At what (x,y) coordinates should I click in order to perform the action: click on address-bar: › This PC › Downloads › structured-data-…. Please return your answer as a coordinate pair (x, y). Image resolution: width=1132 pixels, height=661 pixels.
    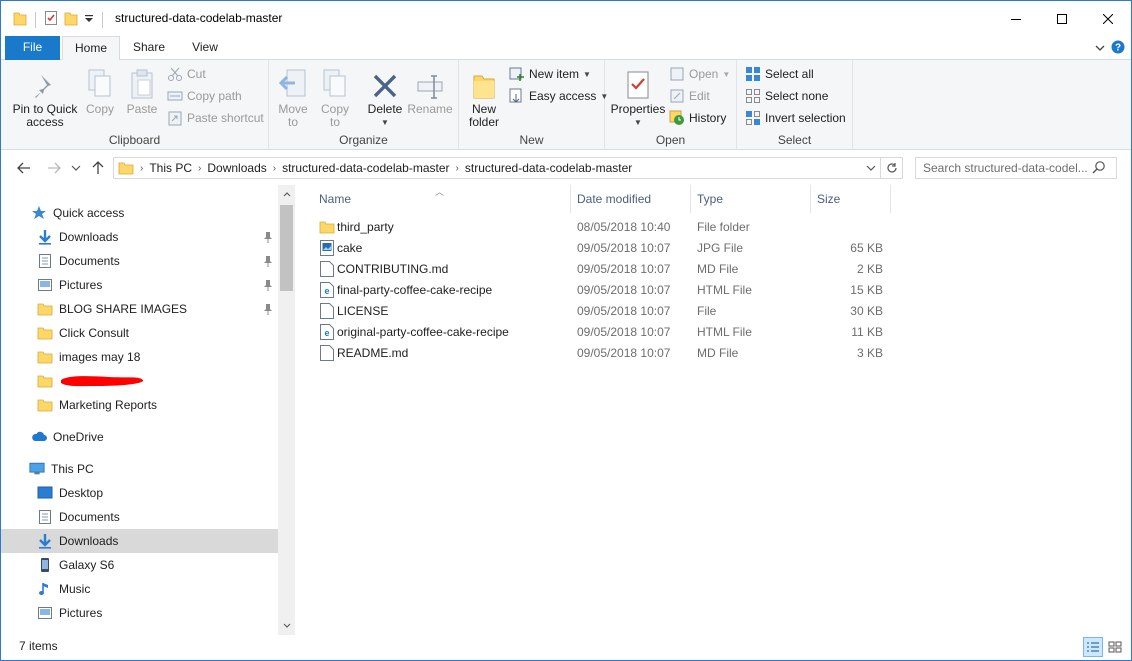
    Looking at the image, I should click on (497, 168).